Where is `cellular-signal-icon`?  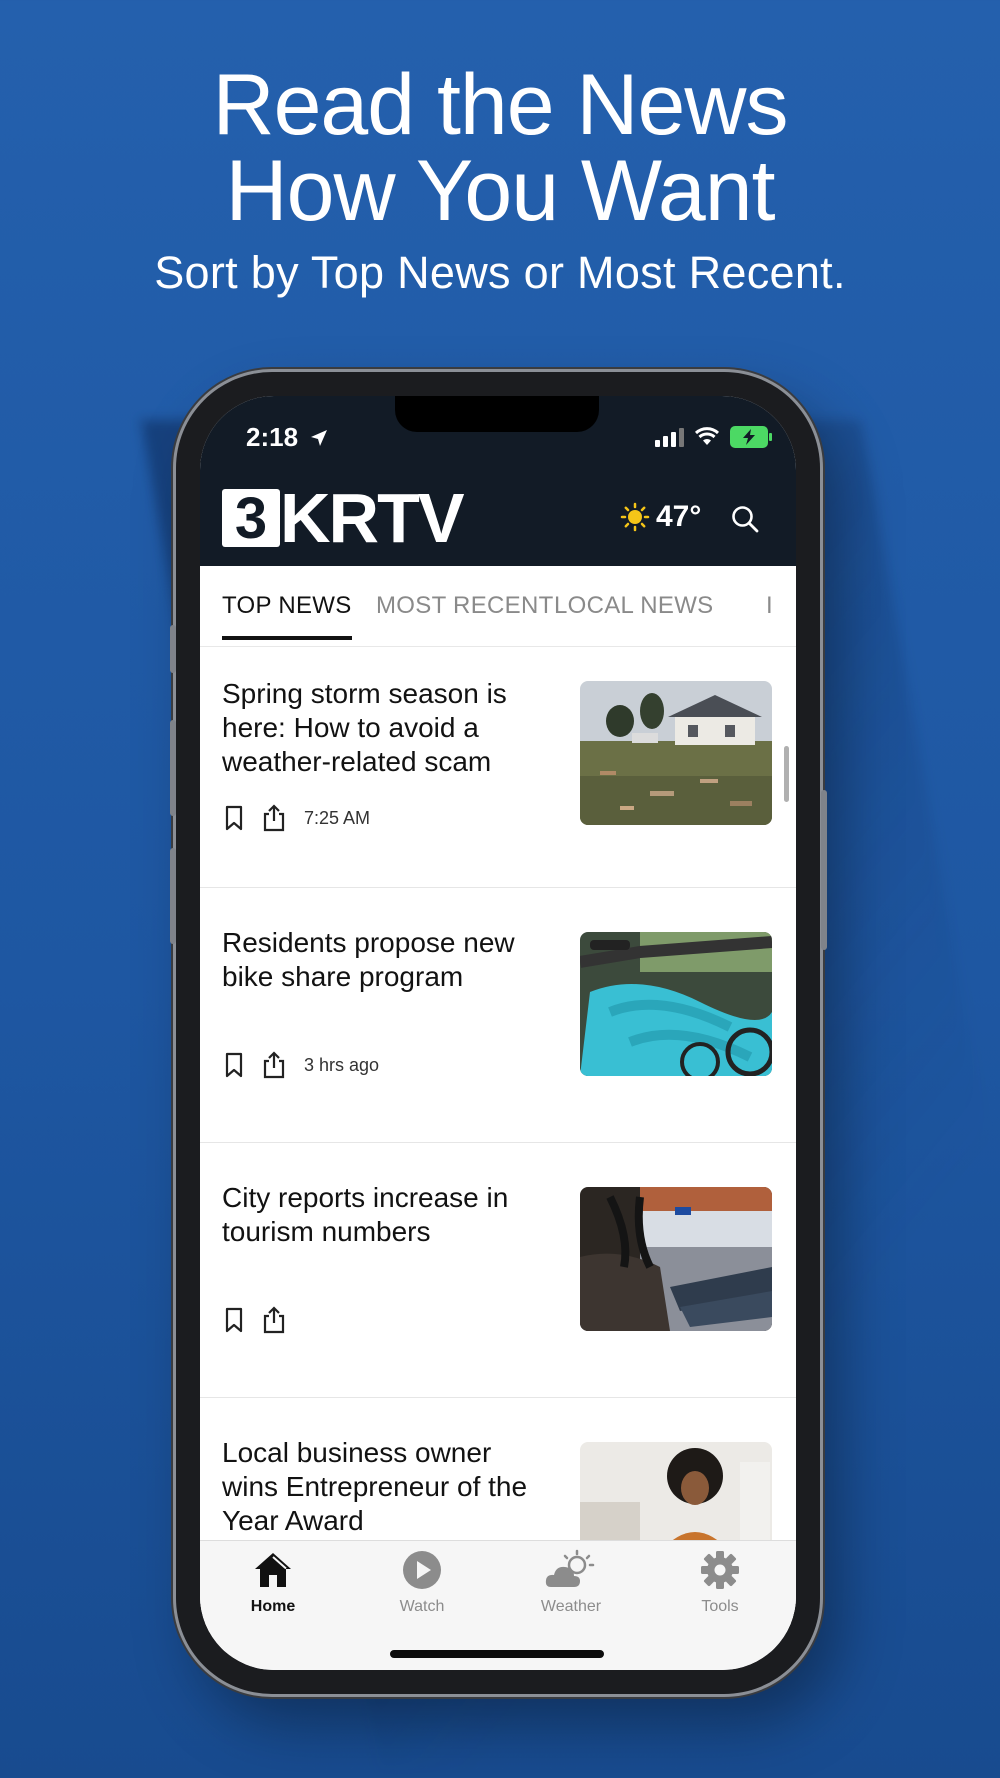
cellular-signal-icon is located at coordinates (669, 437).